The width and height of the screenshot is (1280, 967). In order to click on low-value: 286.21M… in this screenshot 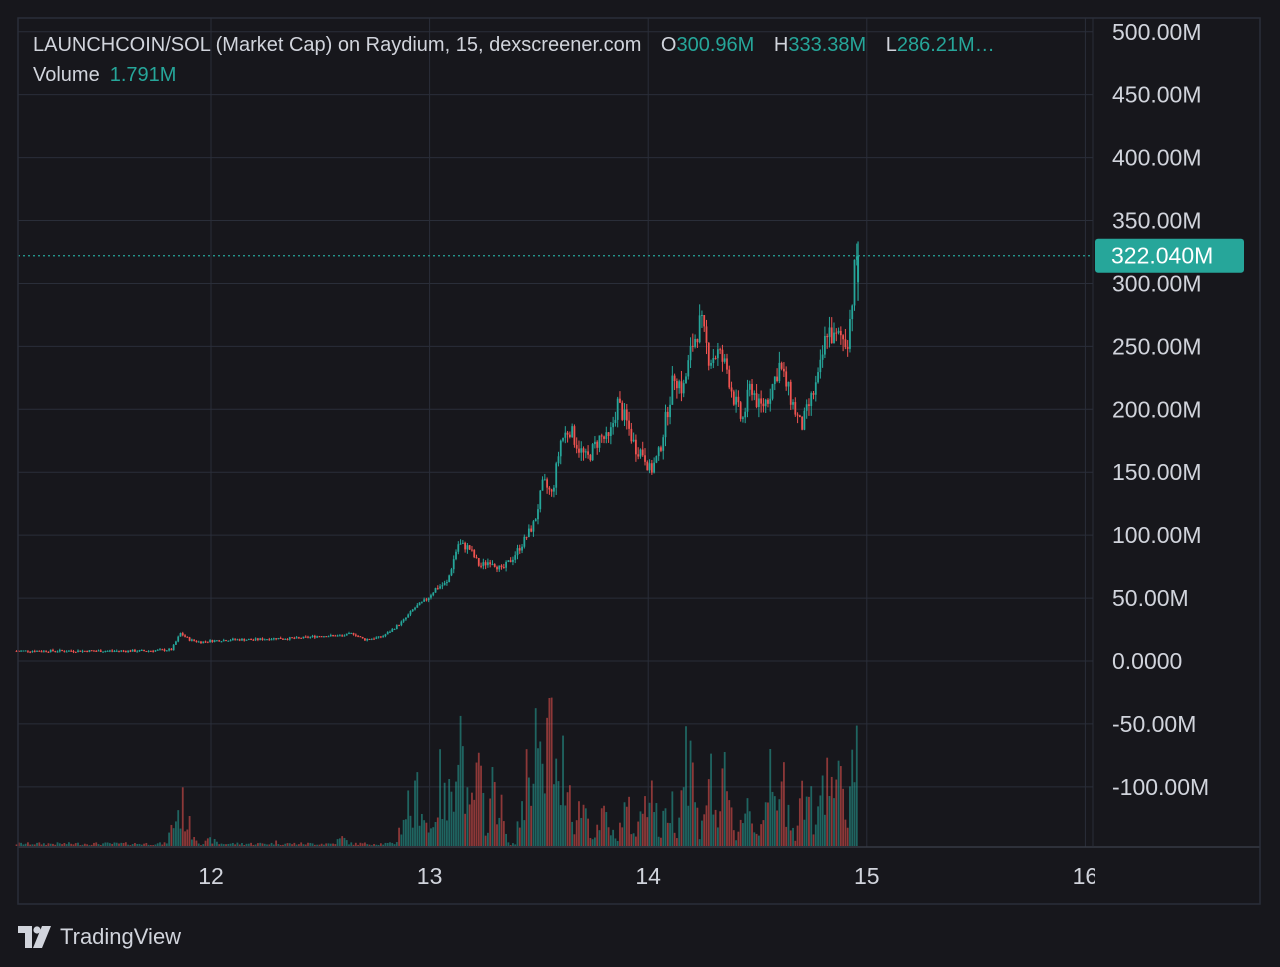, I will do `click(945, 45)`.